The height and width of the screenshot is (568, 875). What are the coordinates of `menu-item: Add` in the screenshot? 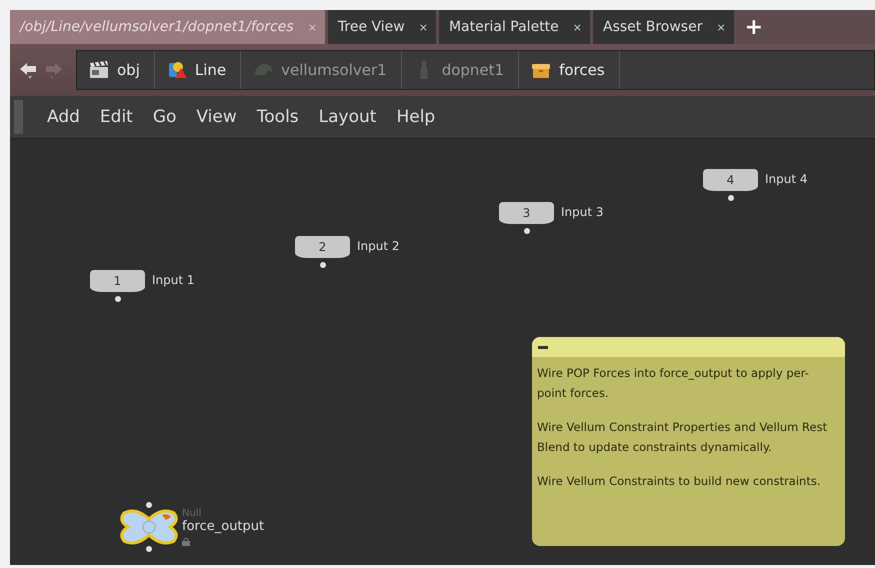 It's located at (63, 117).